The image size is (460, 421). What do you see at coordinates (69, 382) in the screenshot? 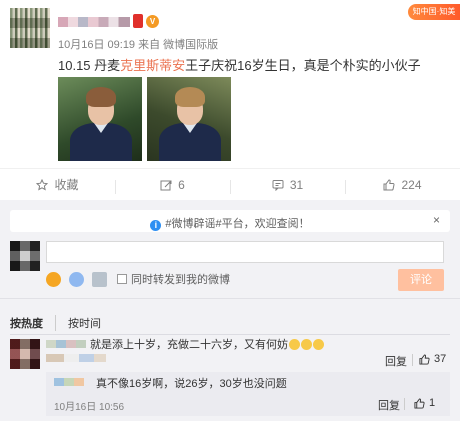
I see `replier-name-blurred` at bounding box center [69, 382].